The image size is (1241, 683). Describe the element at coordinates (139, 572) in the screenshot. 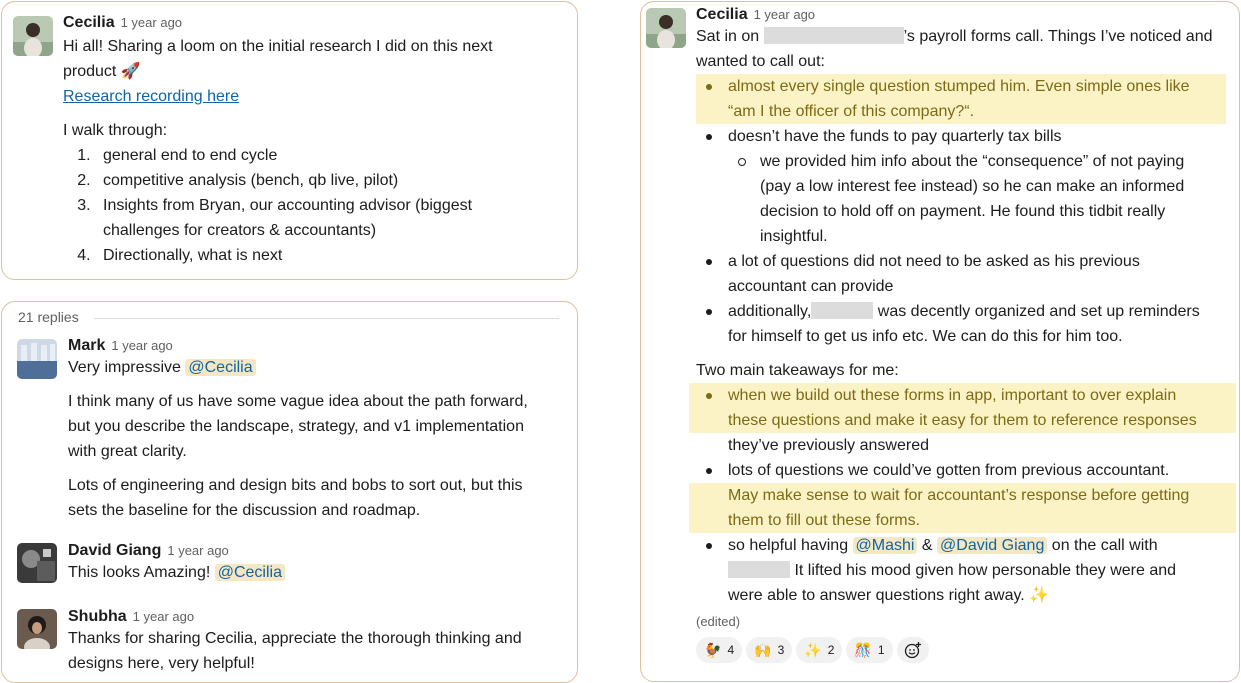

I see `message-text: This looks Amazing!` at that location.